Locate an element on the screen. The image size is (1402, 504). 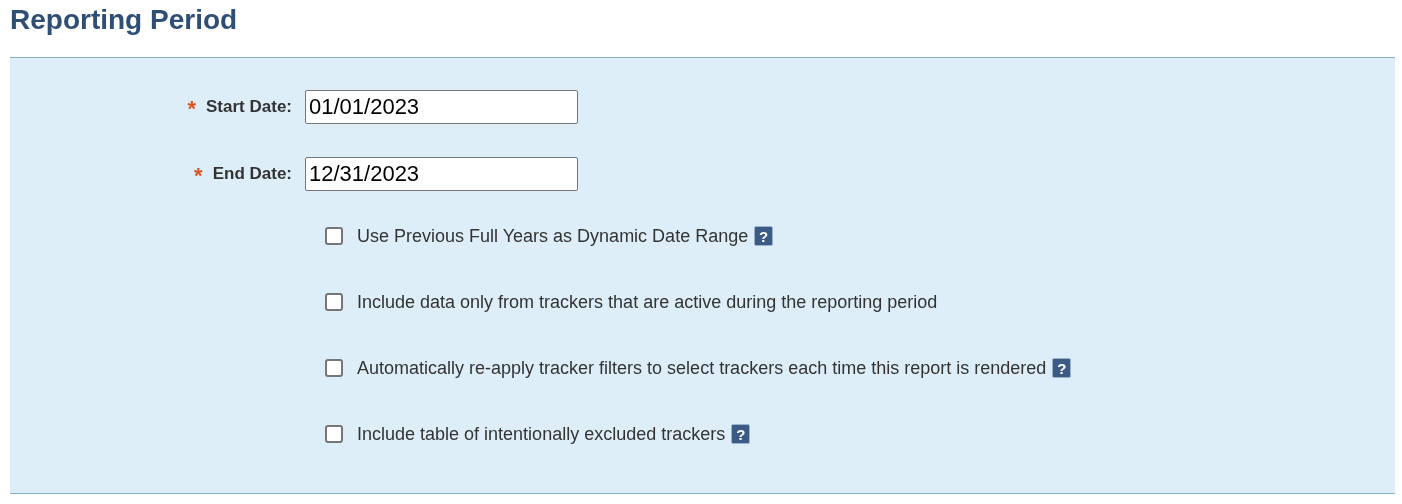
date-field: 12/31/2023 is located at coordinates (441, 174).